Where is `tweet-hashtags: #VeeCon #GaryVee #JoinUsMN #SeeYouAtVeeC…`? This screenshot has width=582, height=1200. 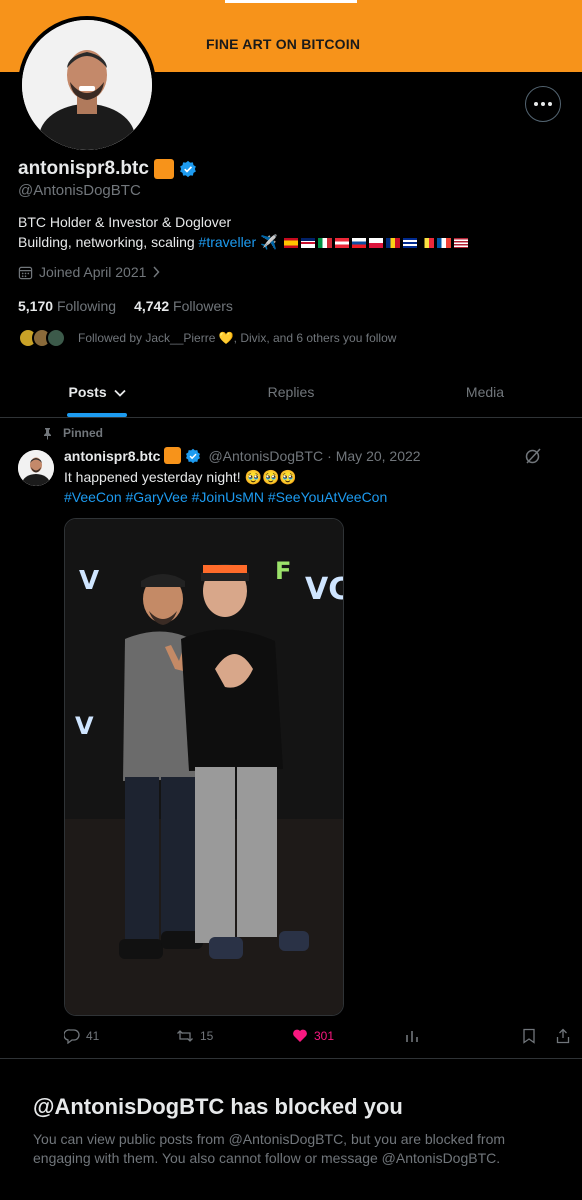 tweet-hashtags: #VeeCon #GaryVee #JoinUsMN #SeeYouAtVeeC… is located at coordinates (314, 497).